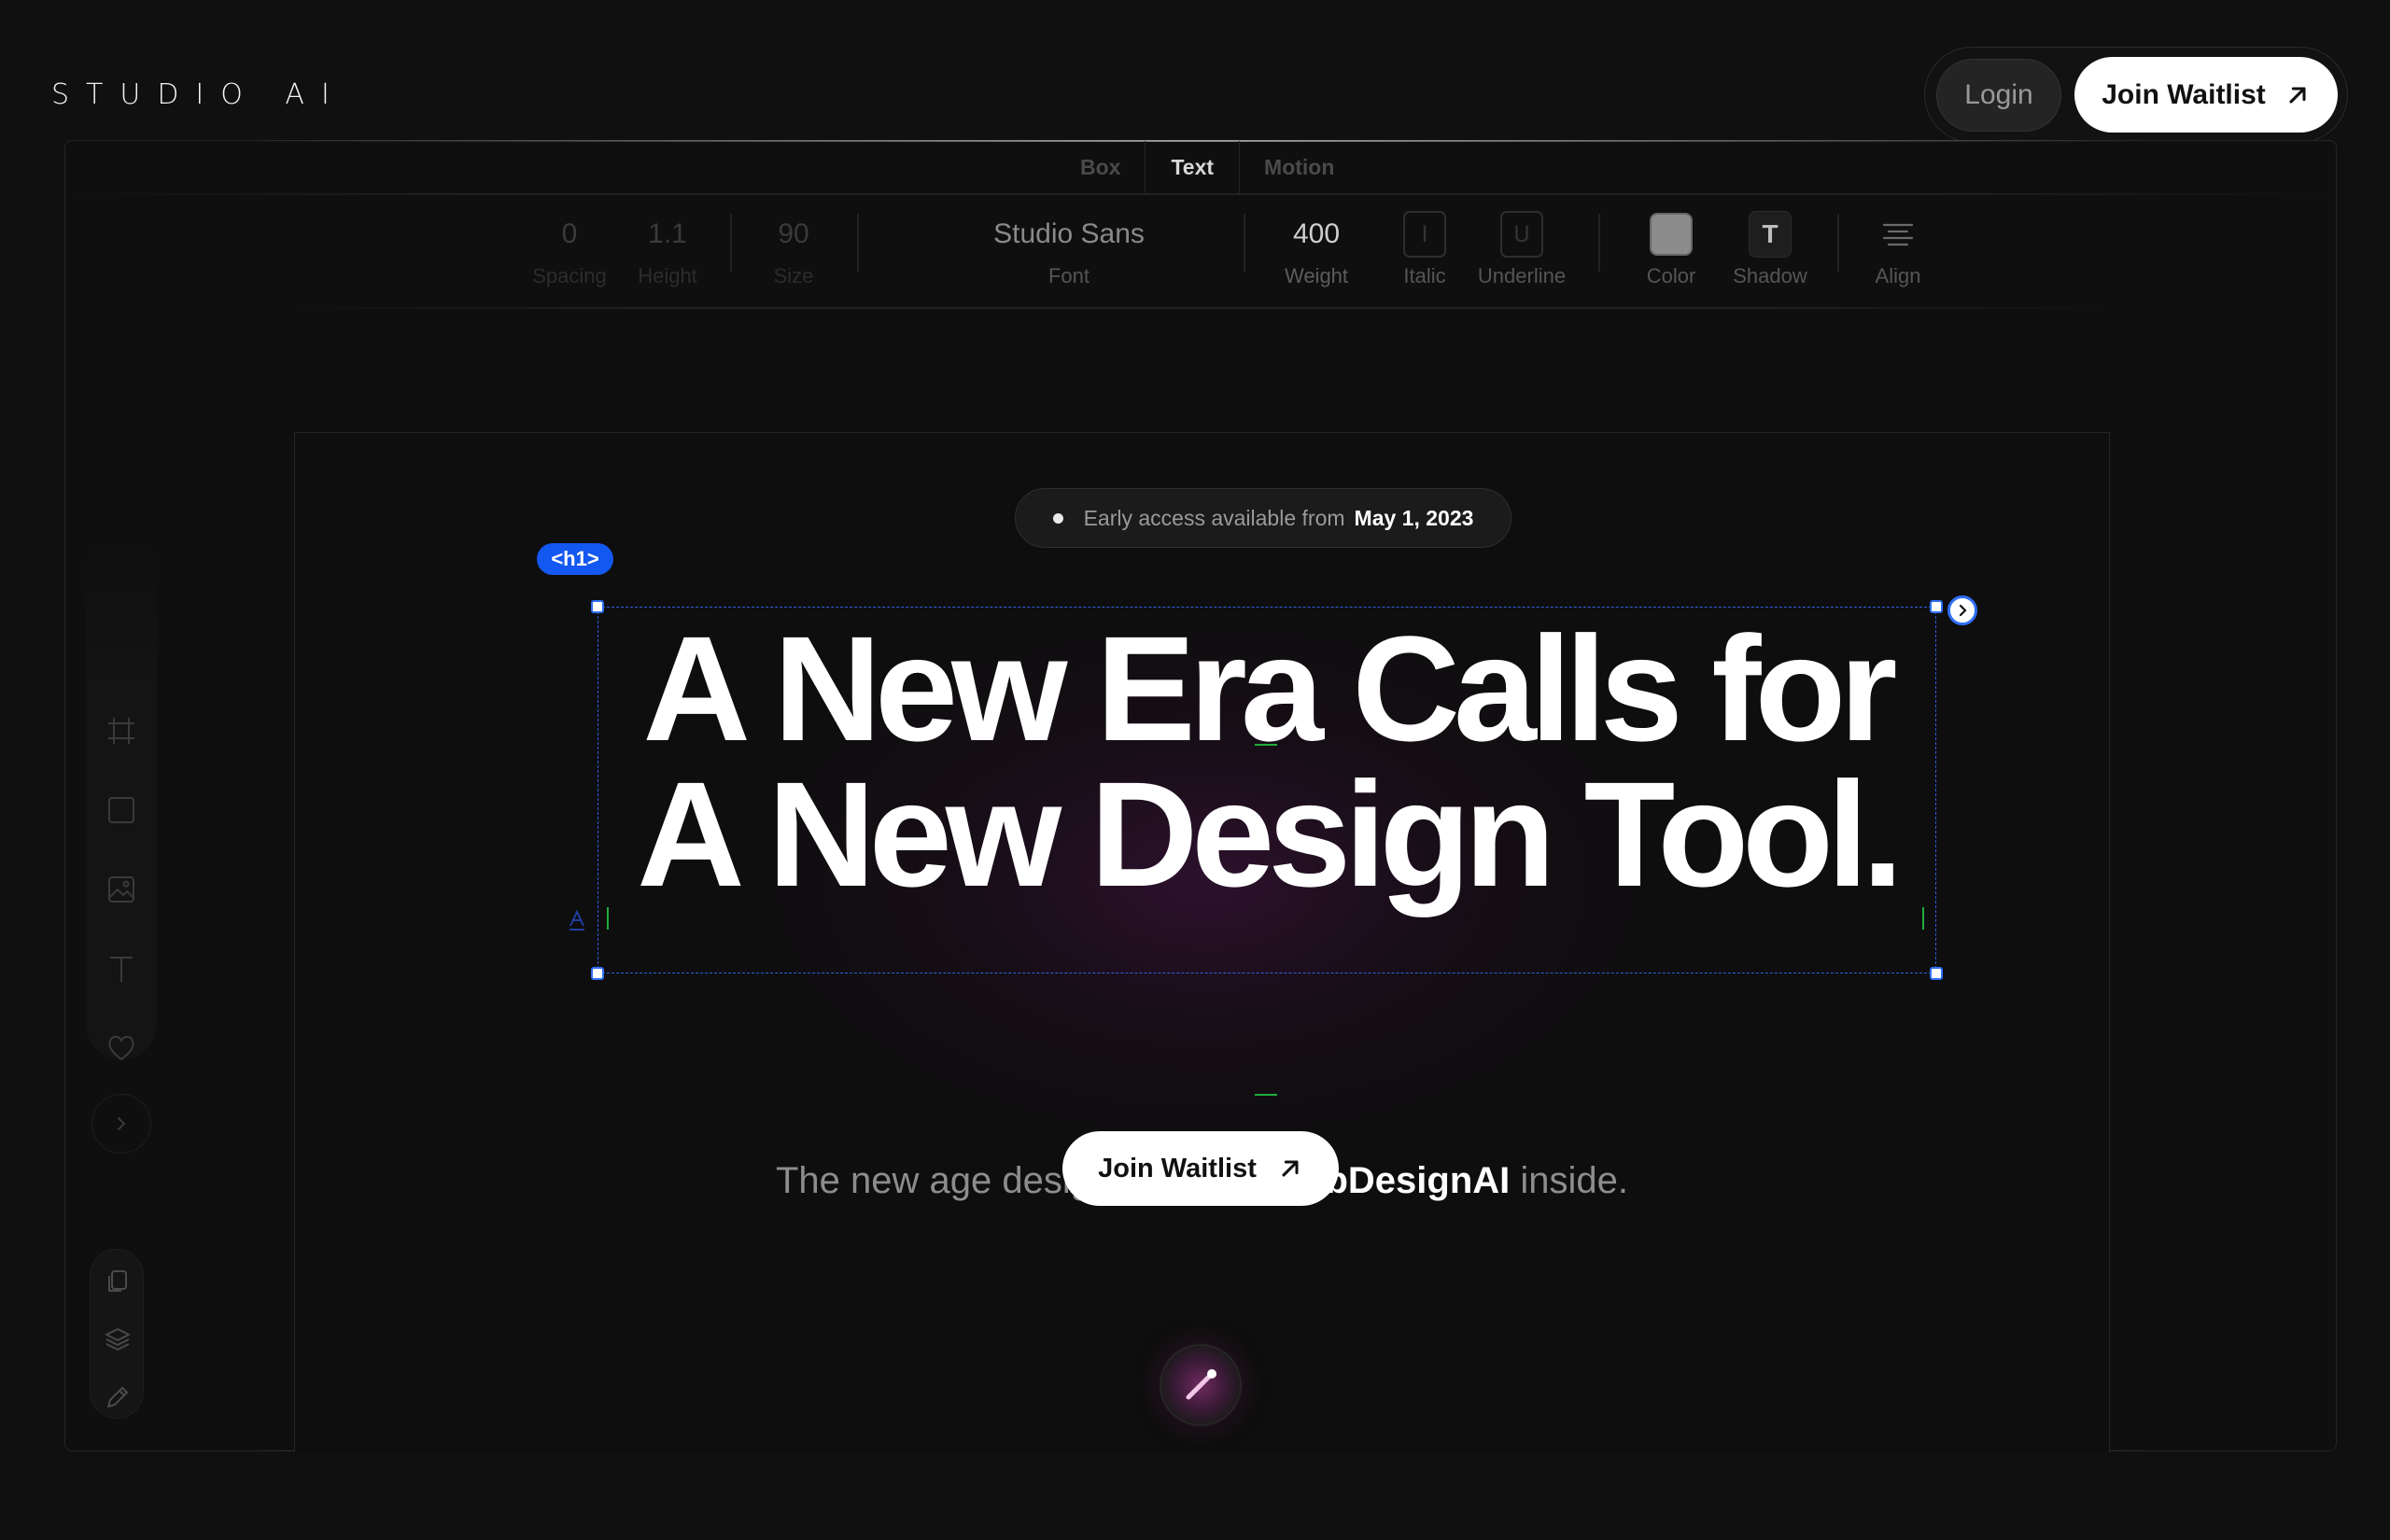  I want to click on italic-icon: I, so click(1424, 234).